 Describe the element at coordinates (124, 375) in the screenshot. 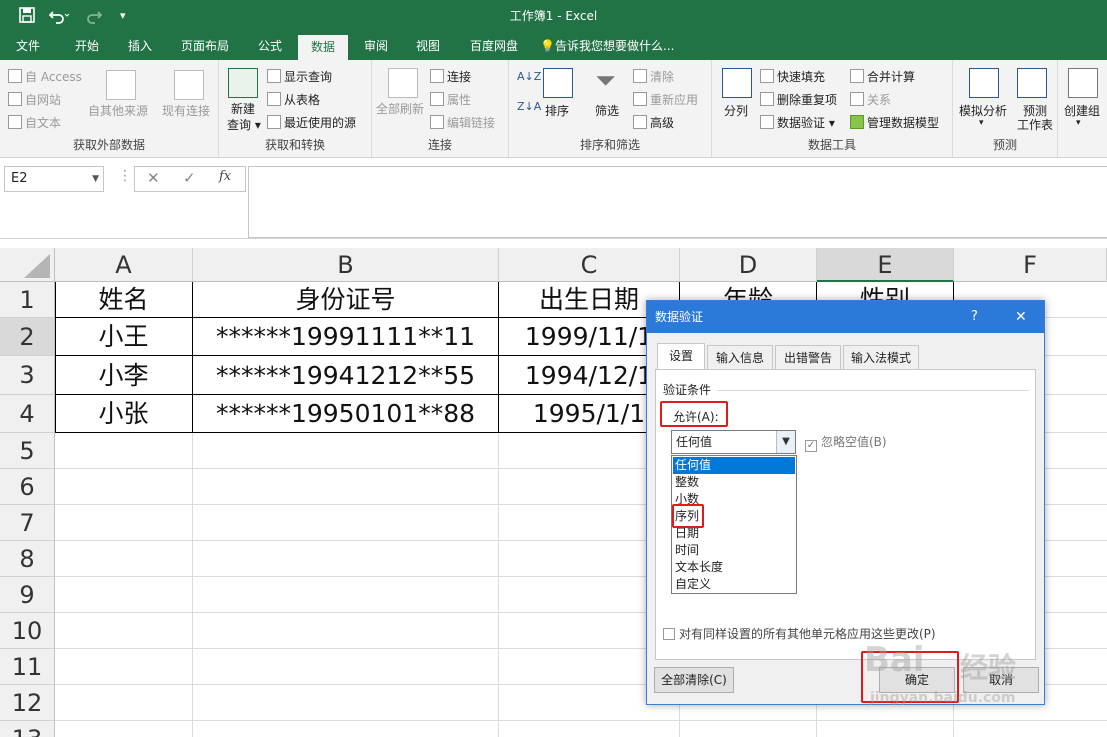

I see `cell-a3: 小李` at that location.